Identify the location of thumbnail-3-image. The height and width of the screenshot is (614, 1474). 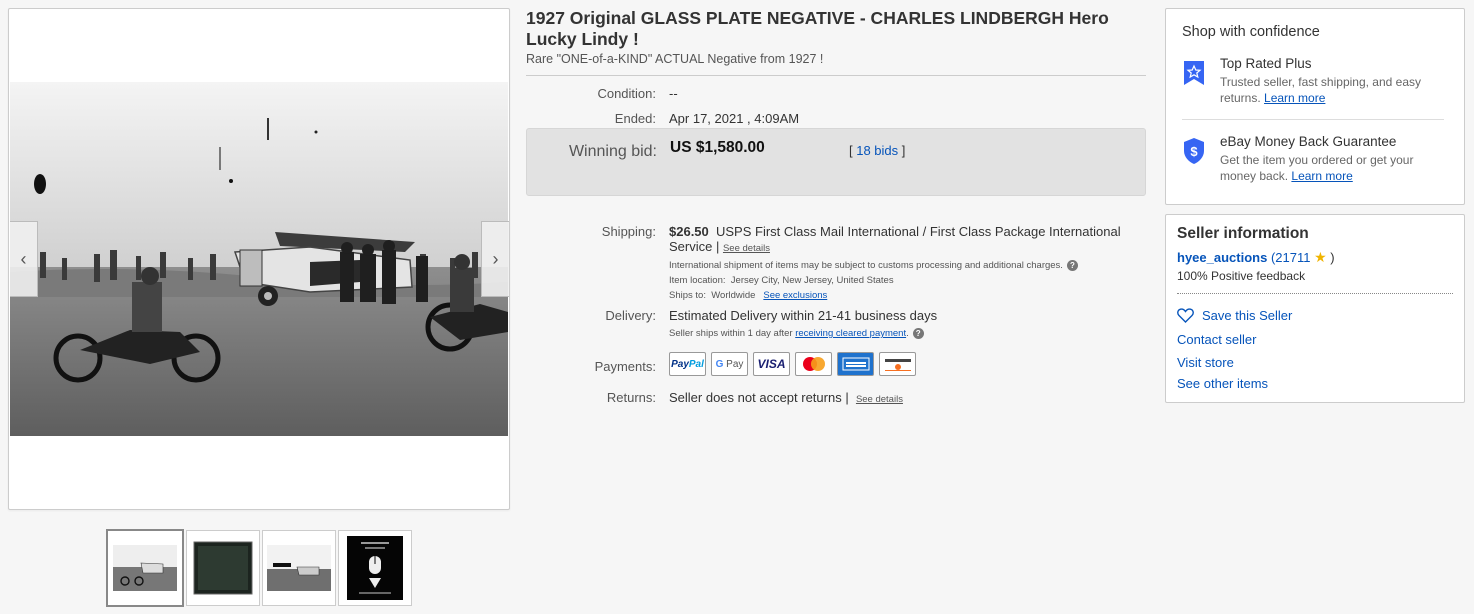
(299, 568).